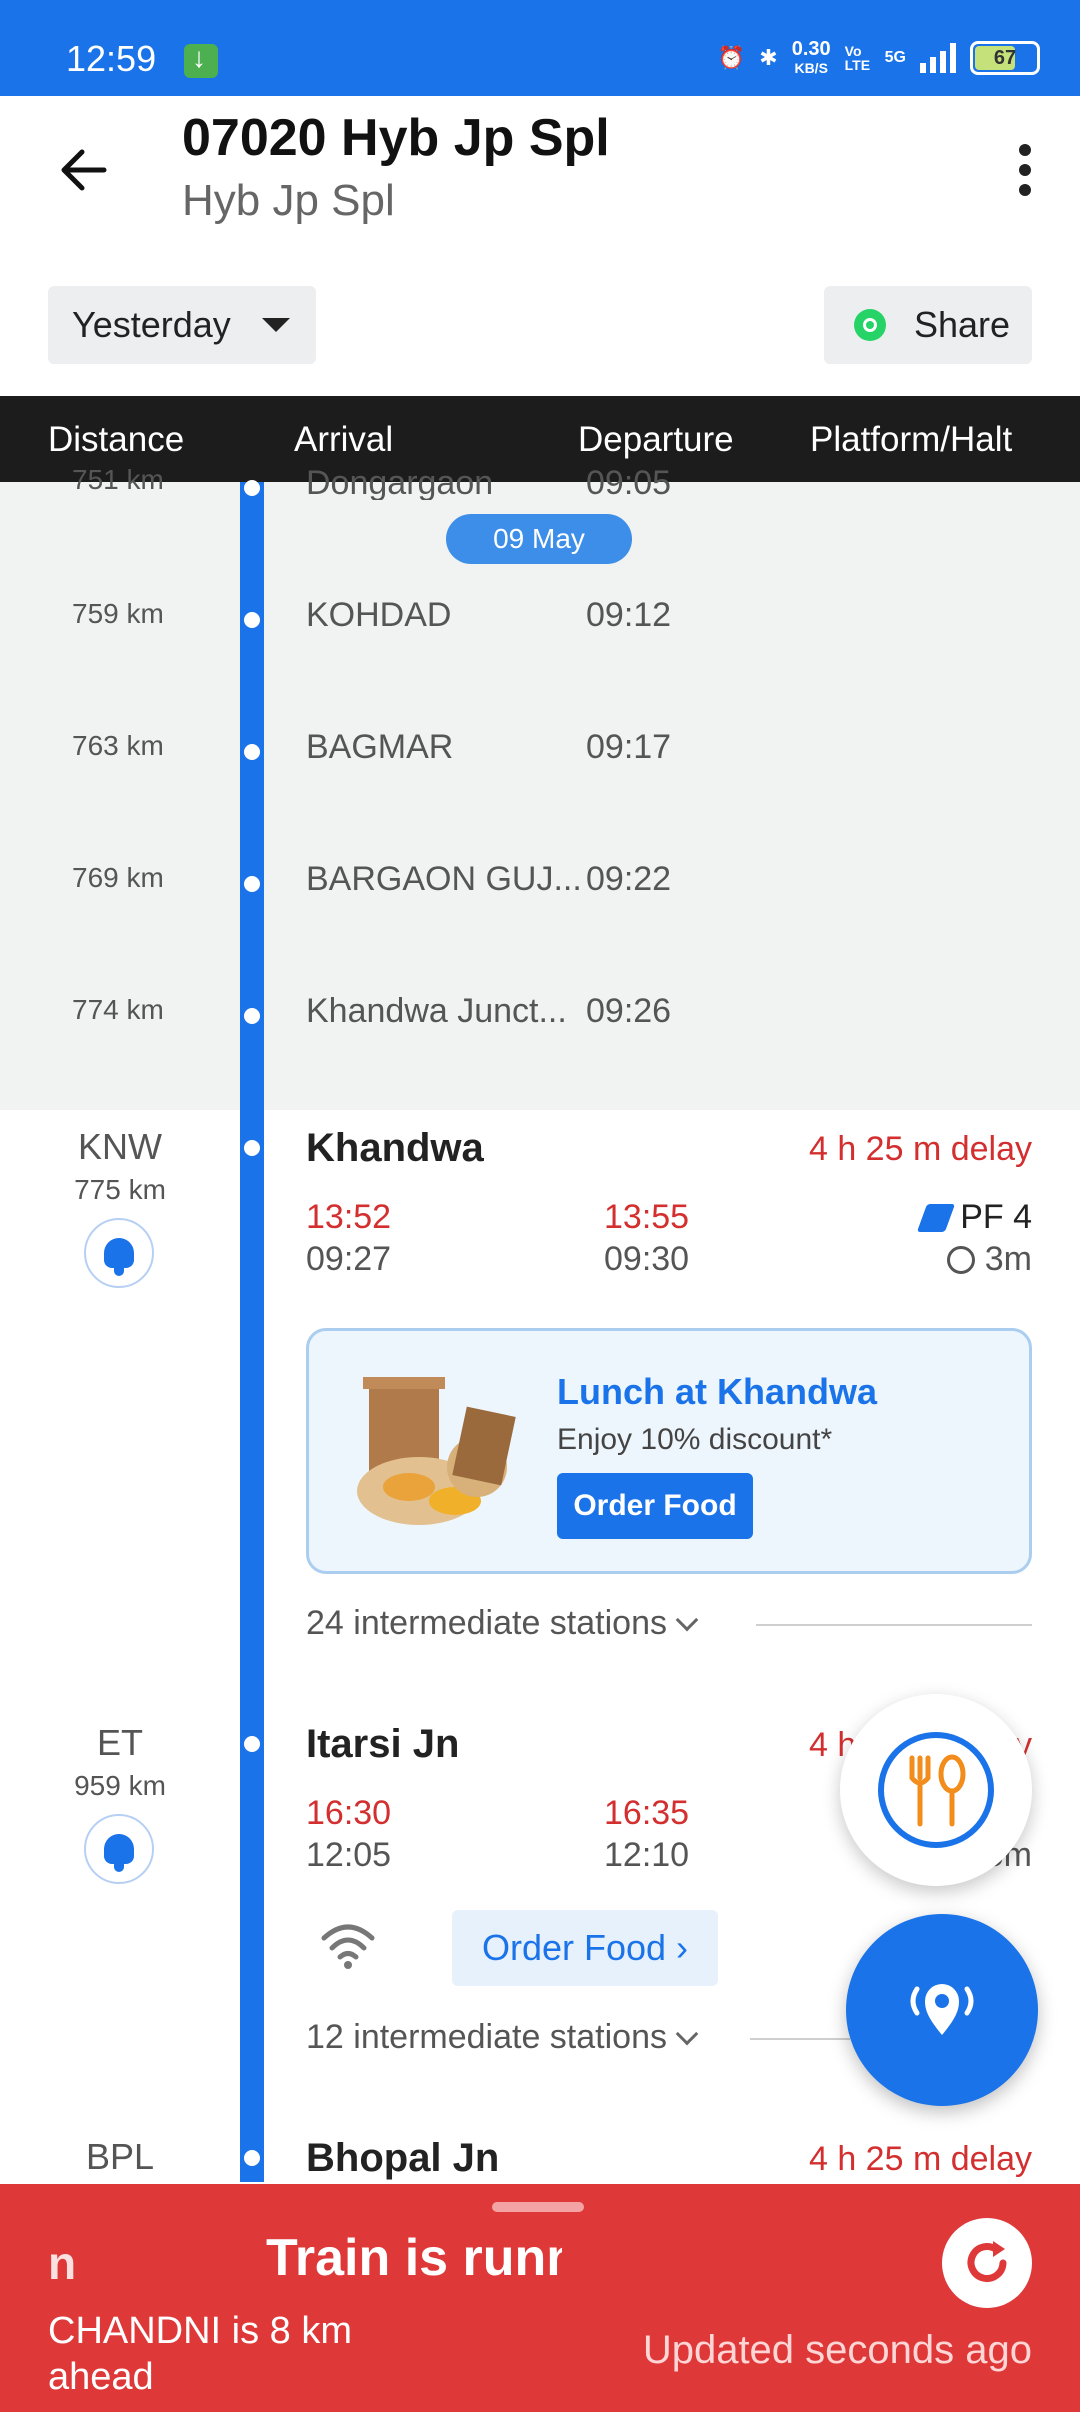 The width and height of the screenshot is (1080, 2412). I want to click on alarm-icon: ⏰, so click(731, 57).